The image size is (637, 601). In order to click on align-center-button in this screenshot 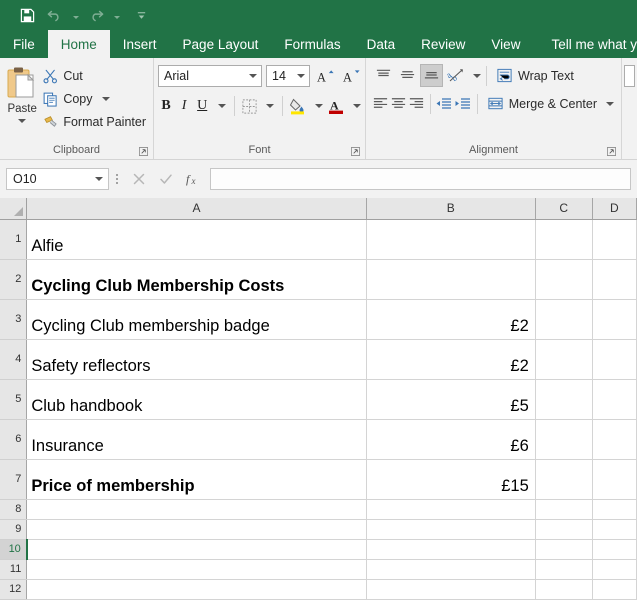, I will do `click(398, 103)`.